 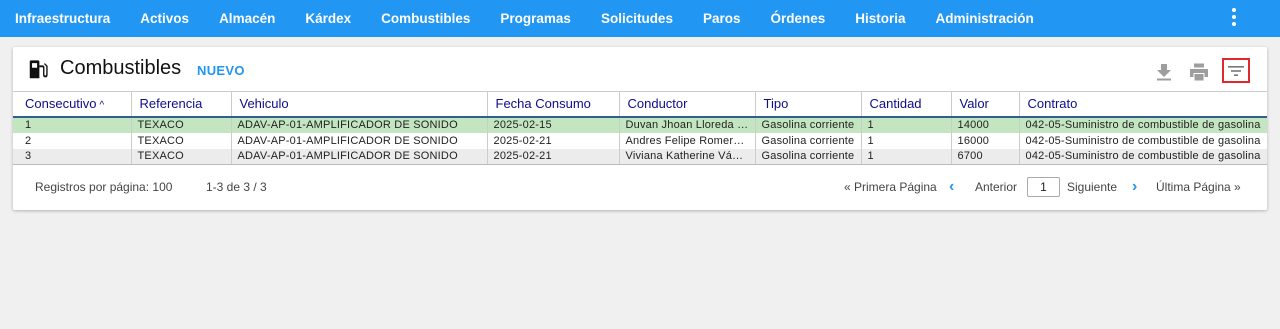 I want to click on col-contrato: Contrato, so click(x=1142, y=104).